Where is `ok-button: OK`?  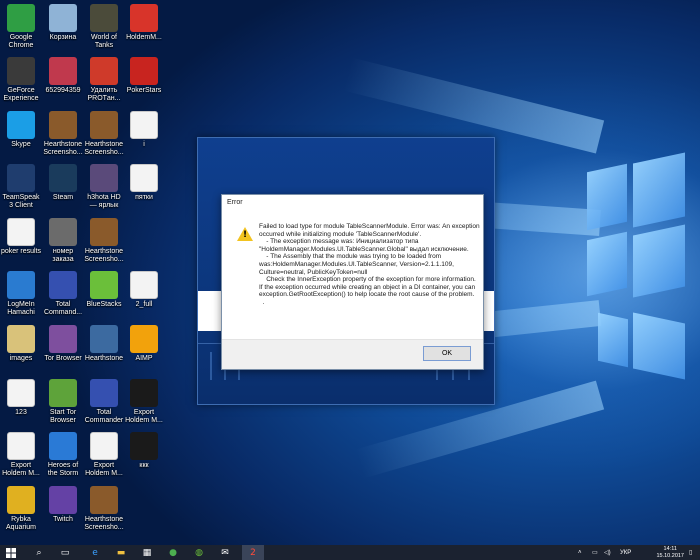
ok-button: OK is located at coordinates (447, 353).